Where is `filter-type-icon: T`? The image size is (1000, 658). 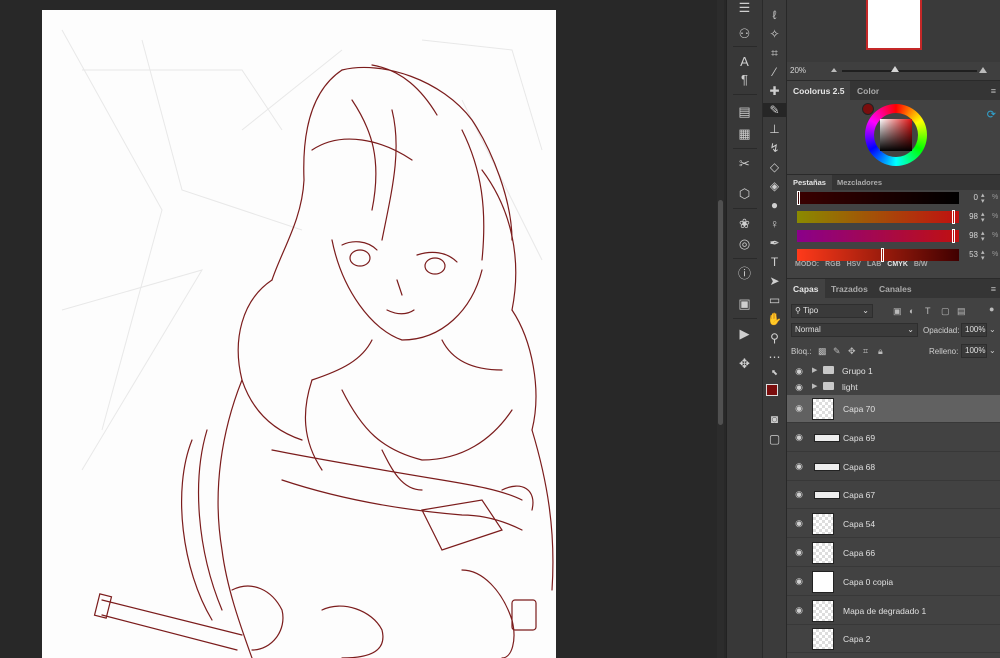 filter-type-icon: T is located at coordinates (928, 311).